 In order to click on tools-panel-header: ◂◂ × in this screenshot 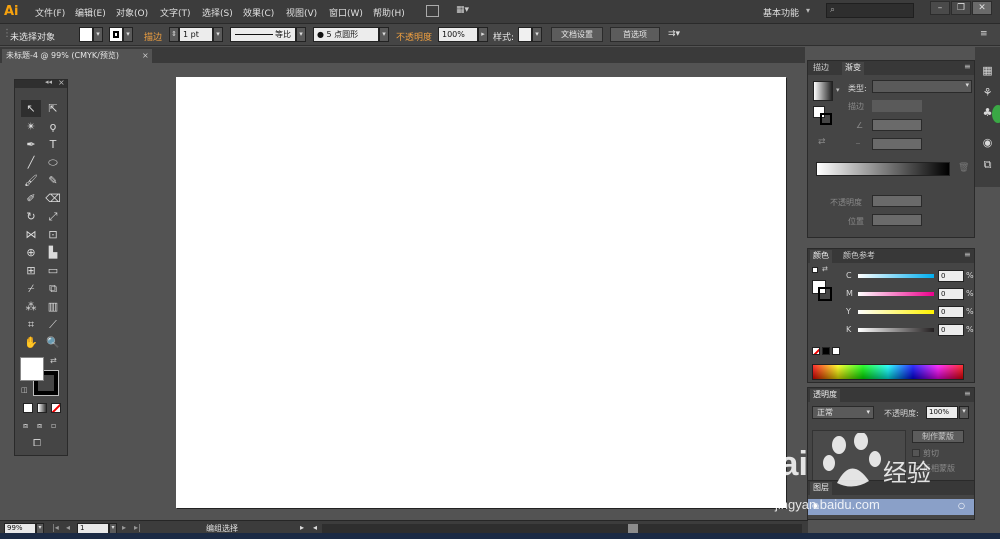, I will do `click(41, 83)`.